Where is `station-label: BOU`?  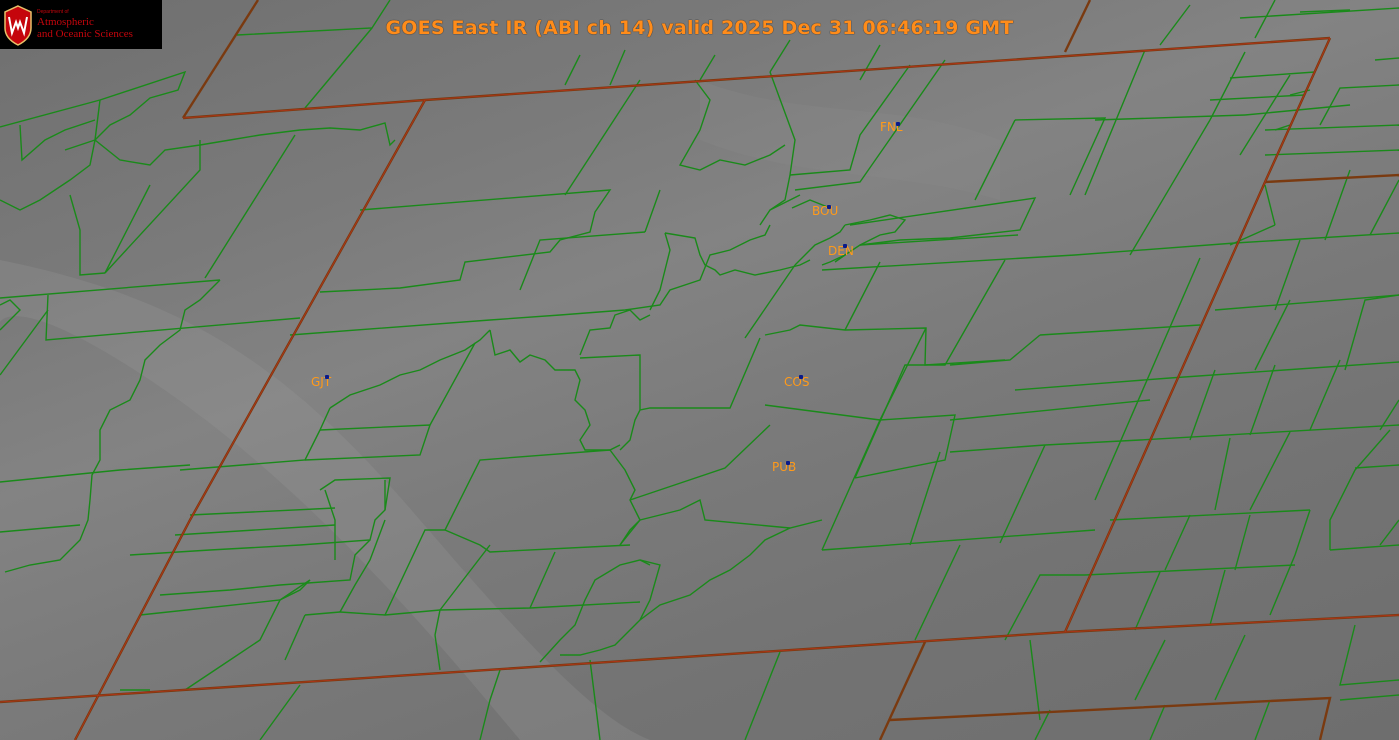 station-label: BOU is located at coordinates (825, 211).